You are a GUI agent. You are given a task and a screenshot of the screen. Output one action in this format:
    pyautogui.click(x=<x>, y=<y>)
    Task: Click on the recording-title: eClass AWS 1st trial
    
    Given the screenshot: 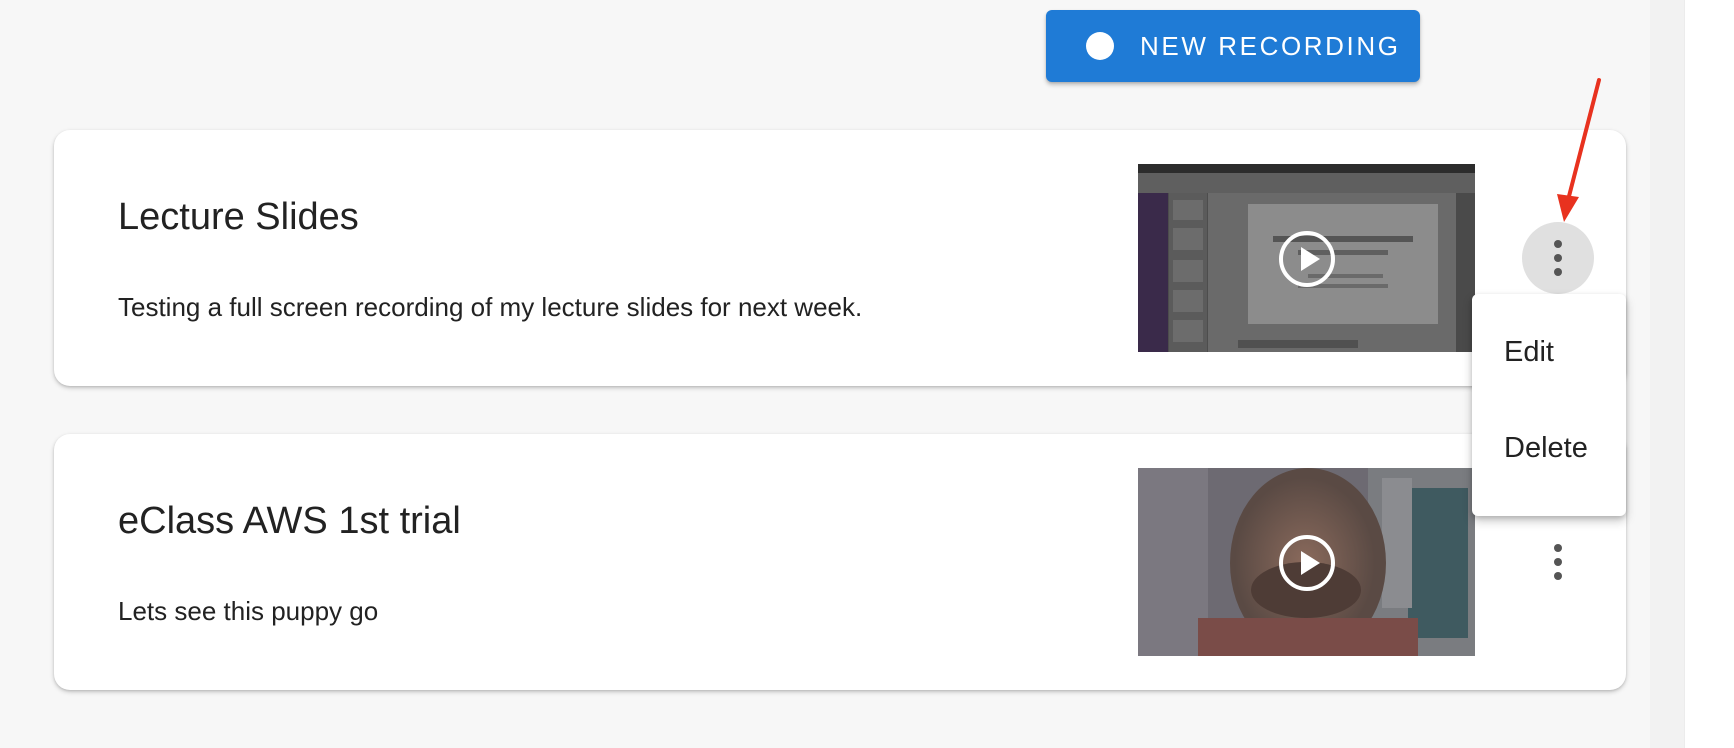 What is the action you would take?
    pyautogui.click(x=289, y=521)
    